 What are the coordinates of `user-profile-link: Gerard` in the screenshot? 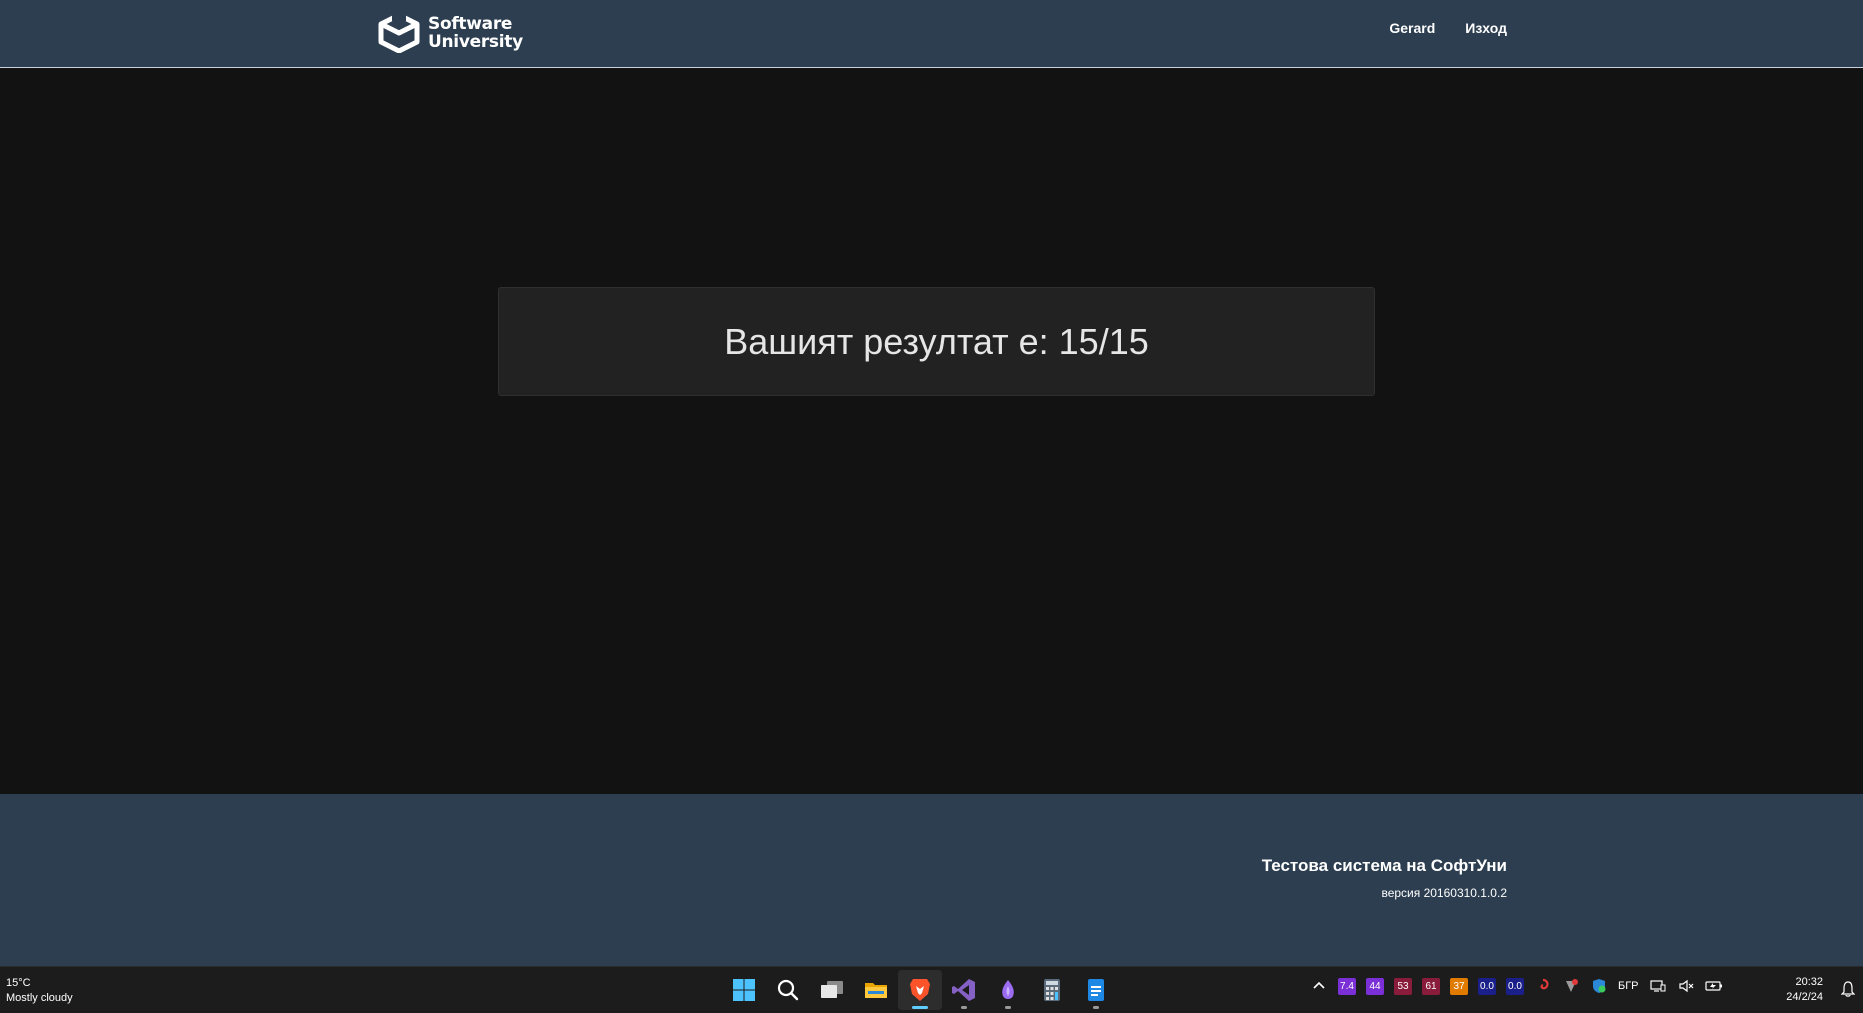 It's located at (1412, 28).